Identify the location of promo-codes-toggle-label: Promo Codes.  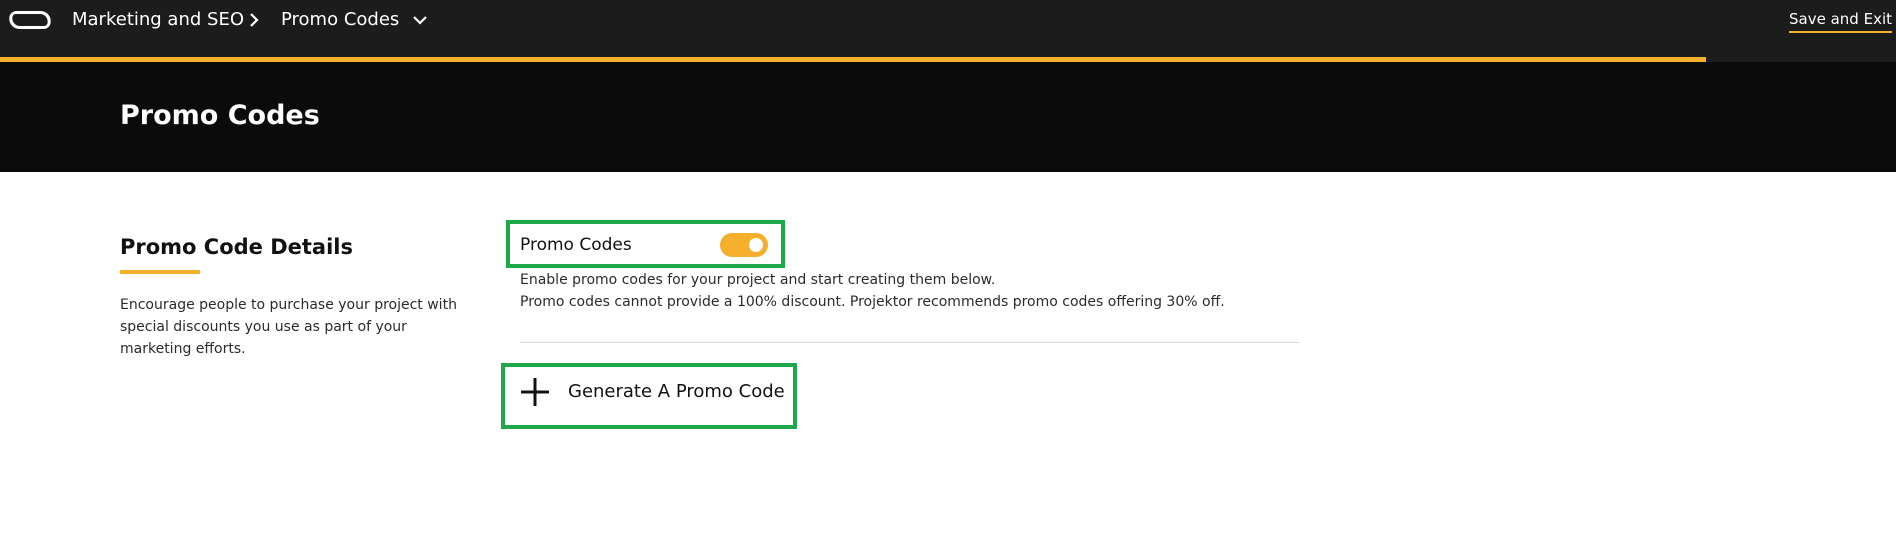
(576, 245).